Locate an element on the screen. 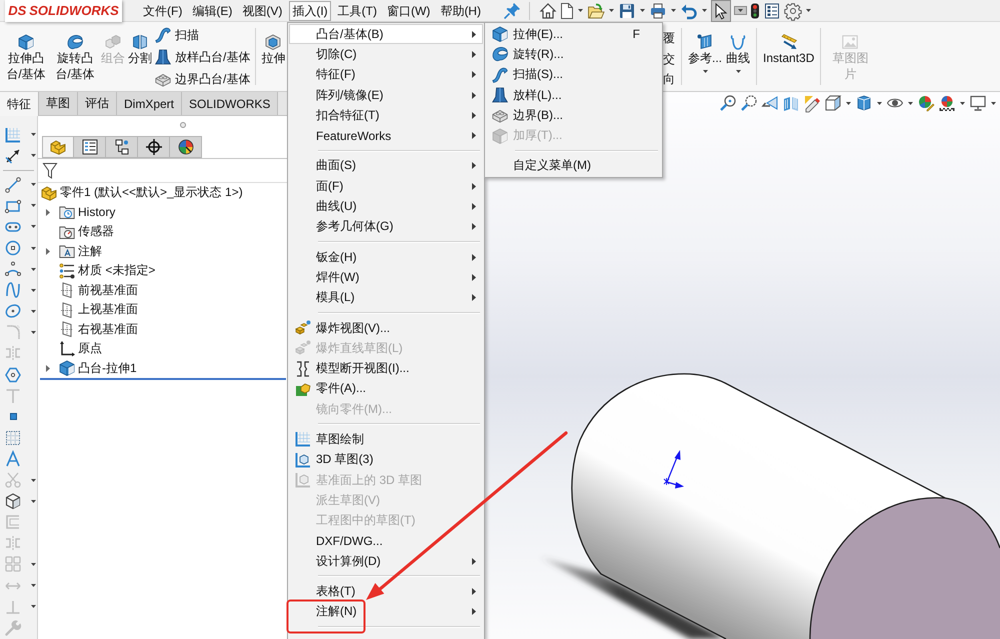 This screenshot has height=639, width=1000. menu-bar-item: 编辑(E) is located at coordinates (212, 10).